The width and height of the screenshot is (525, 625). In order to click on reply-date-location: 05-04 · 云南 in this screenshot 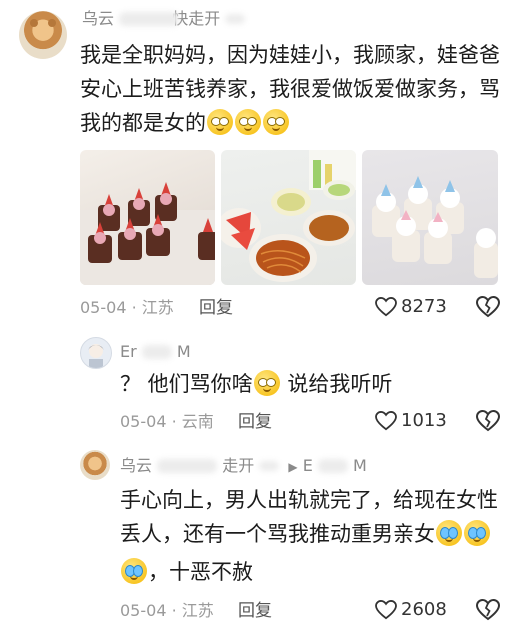, I will do `click(167, 421)`.